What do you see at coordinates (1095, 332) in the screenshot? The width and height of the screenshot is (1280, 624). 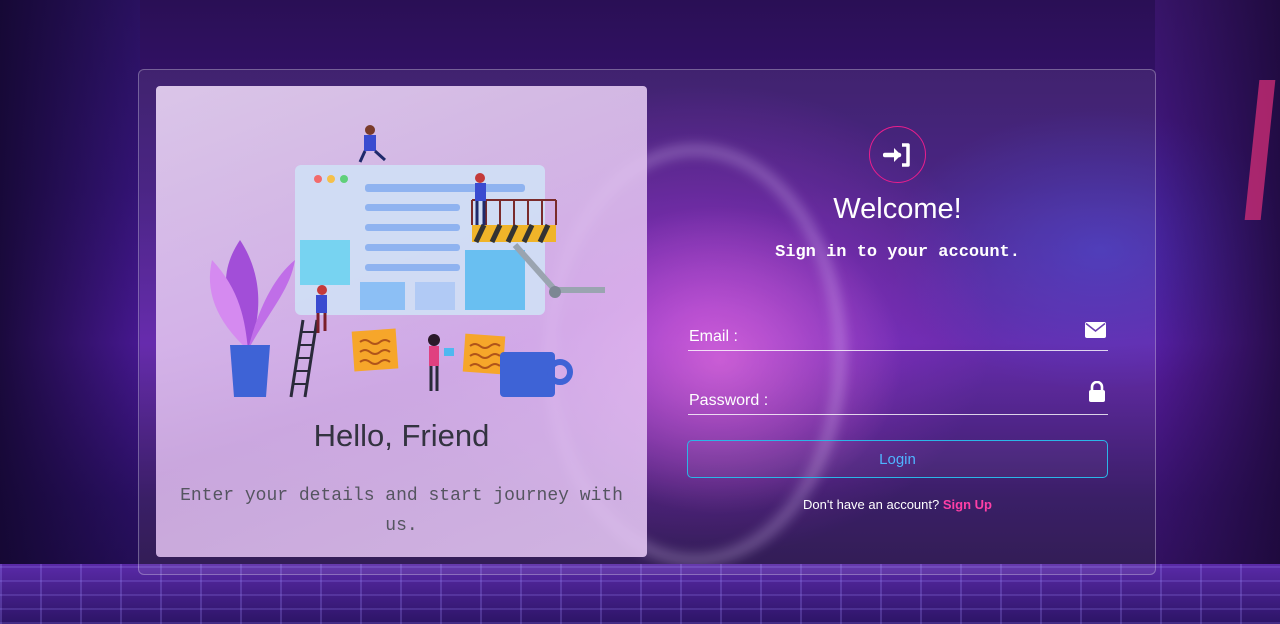 I see `envelope-icon` at bounding box center [1095, 332].